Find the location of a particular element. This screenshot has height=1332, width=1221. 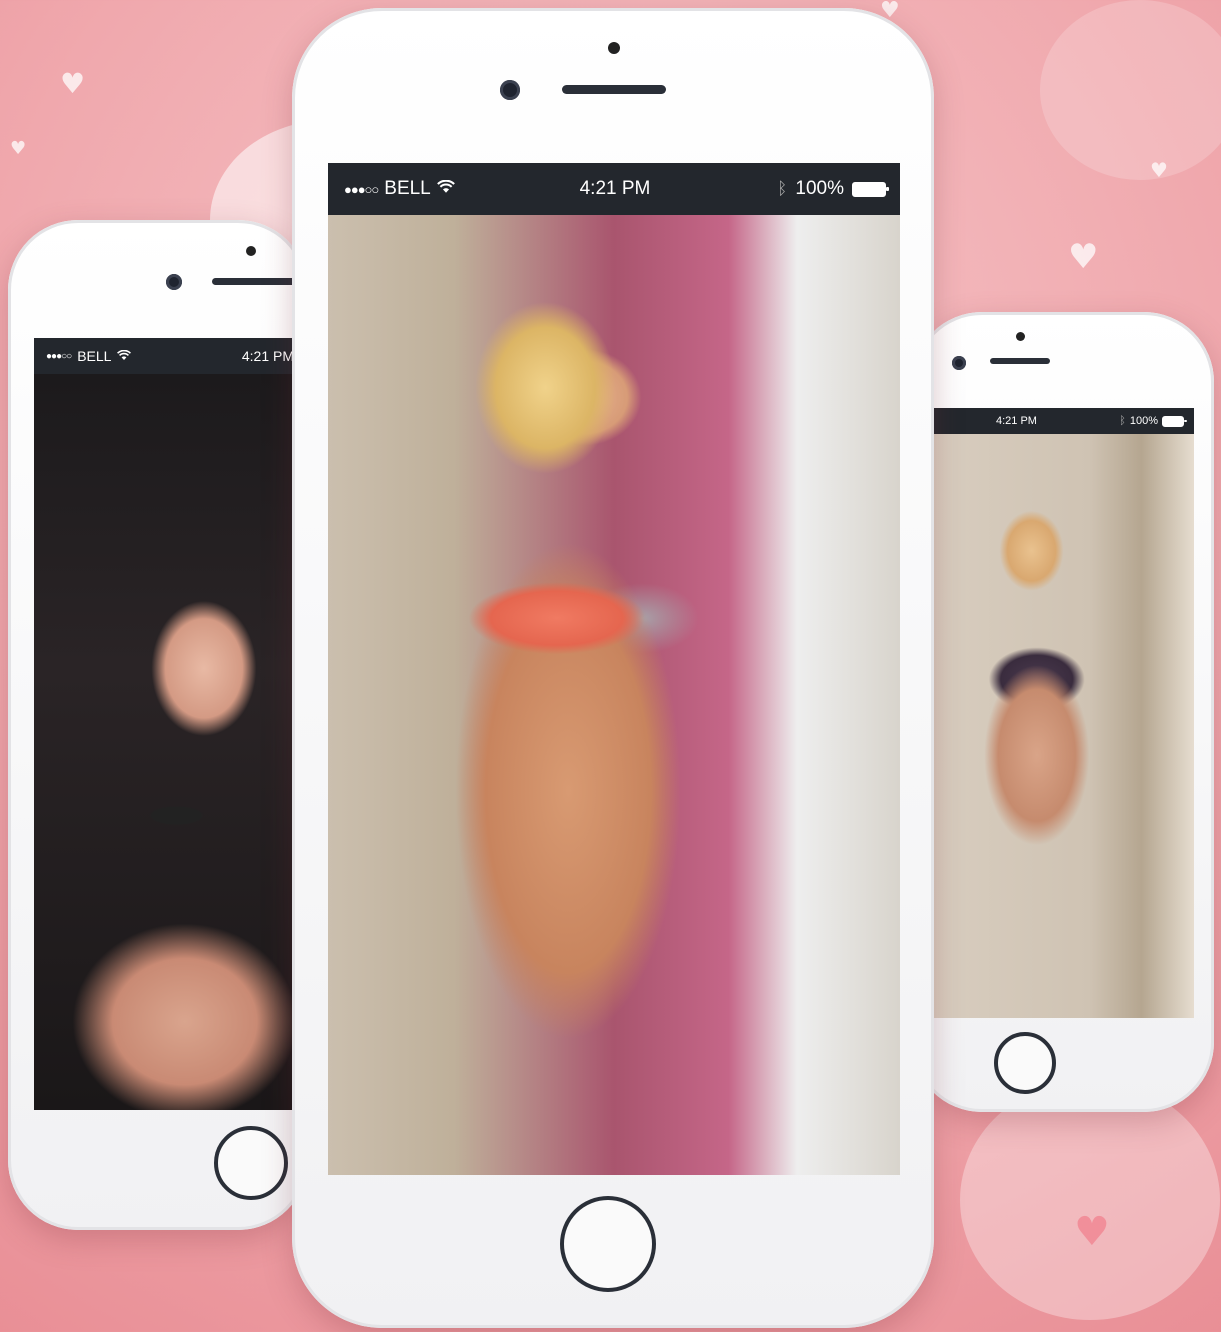

phone-screen: ●●●○○ BELL 4:21 PM is located at coordinates (171, 724).